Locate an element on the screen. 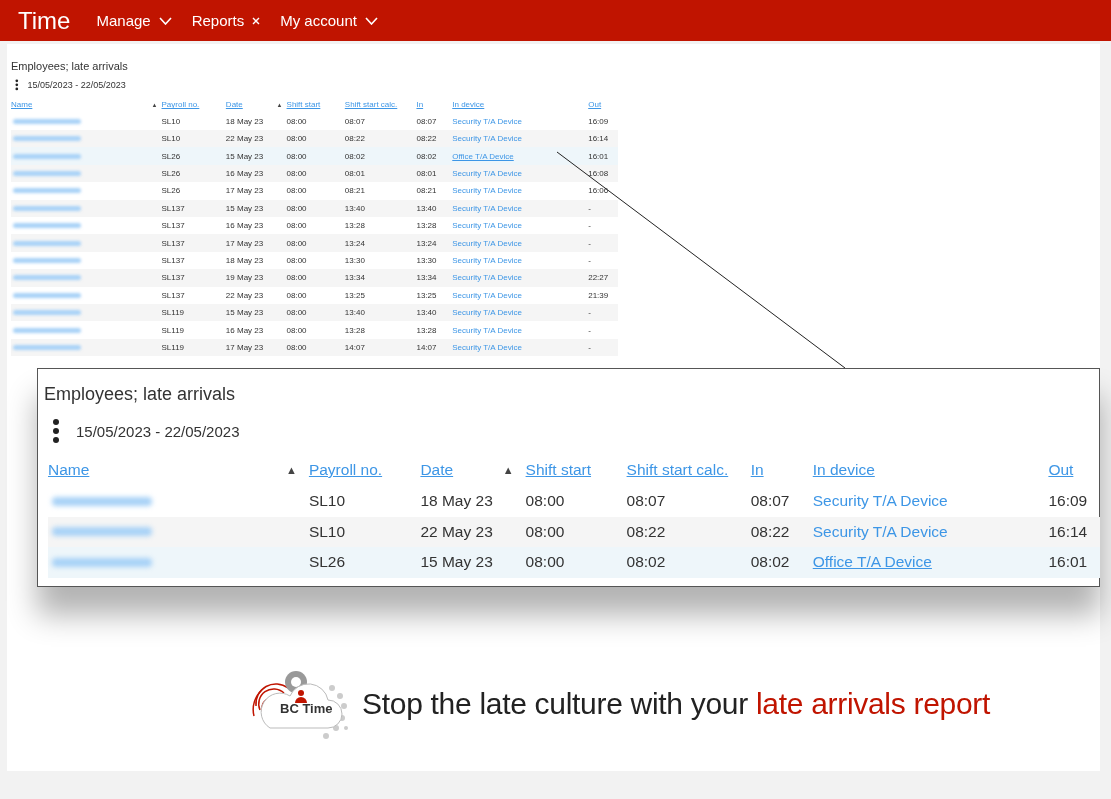  shift-calc-cell: 08:22 is located at coordinates (354, 139).